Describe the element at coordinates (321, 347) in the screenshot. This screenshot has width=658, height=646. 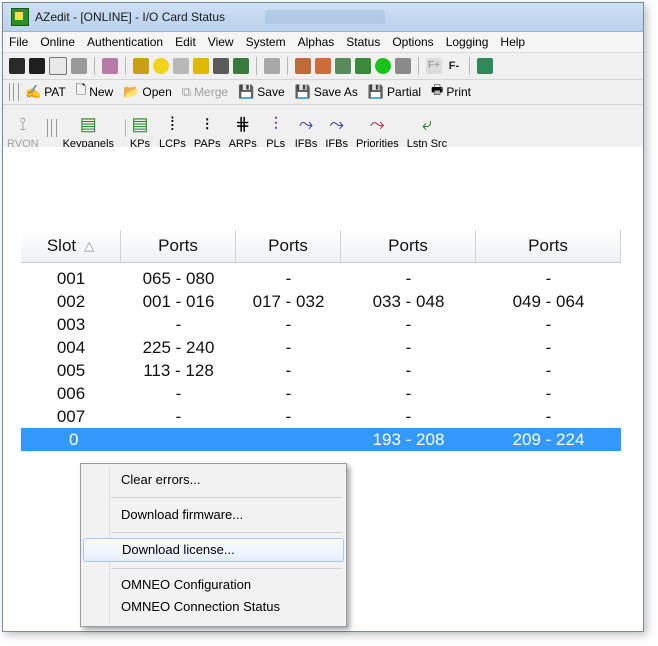
I see `table-row: 004 225 - 240 - - -` at that location.